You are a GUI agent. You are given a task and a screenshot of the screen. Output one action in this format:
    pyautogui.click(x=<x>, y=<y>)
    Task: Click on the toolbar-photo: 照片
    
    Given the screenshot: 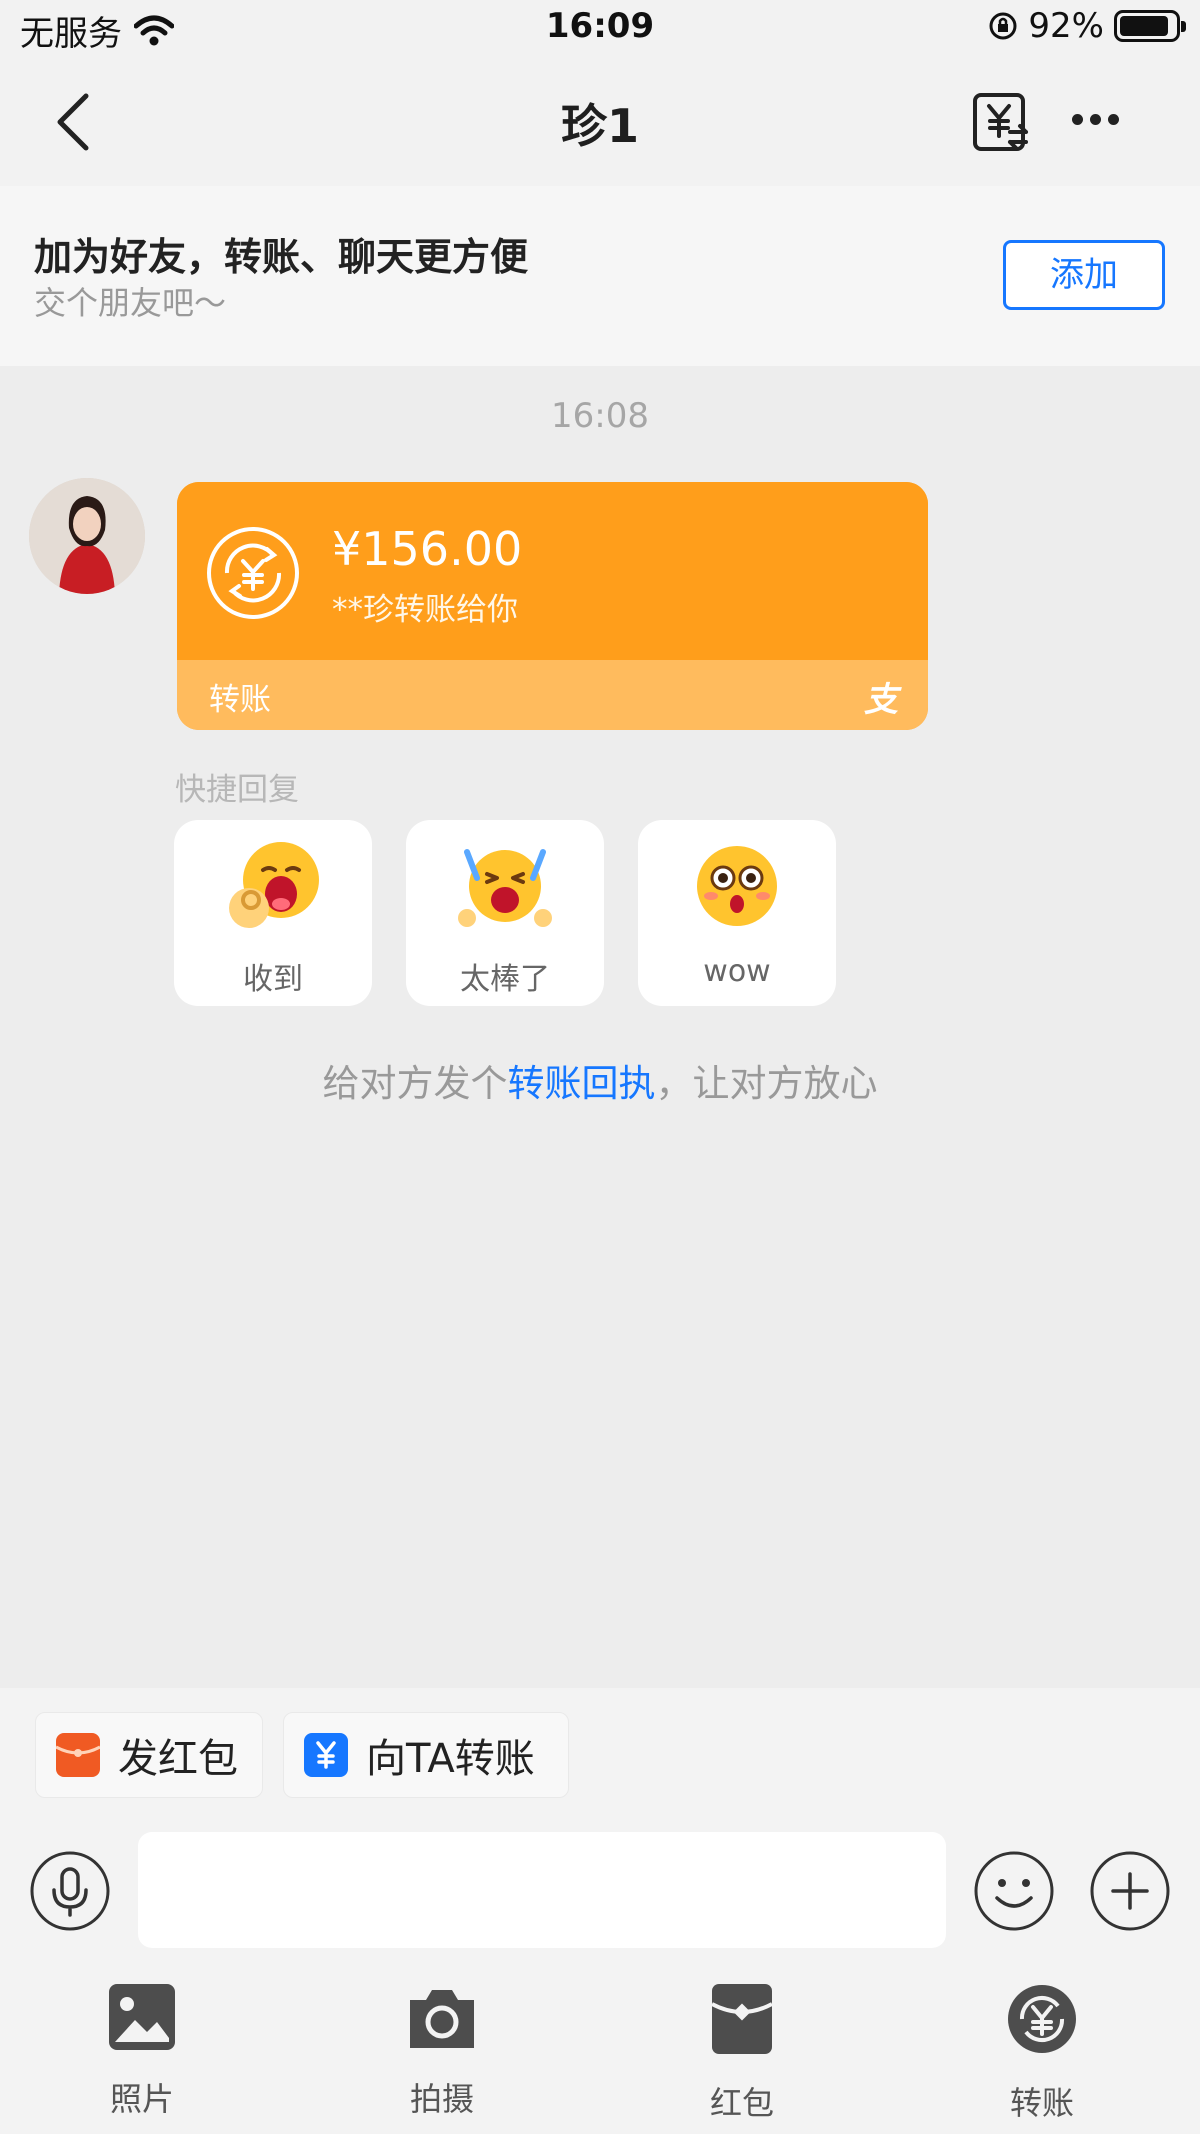 What is the action you would take?
    pyautogui.click(x=142, y=2051)
    